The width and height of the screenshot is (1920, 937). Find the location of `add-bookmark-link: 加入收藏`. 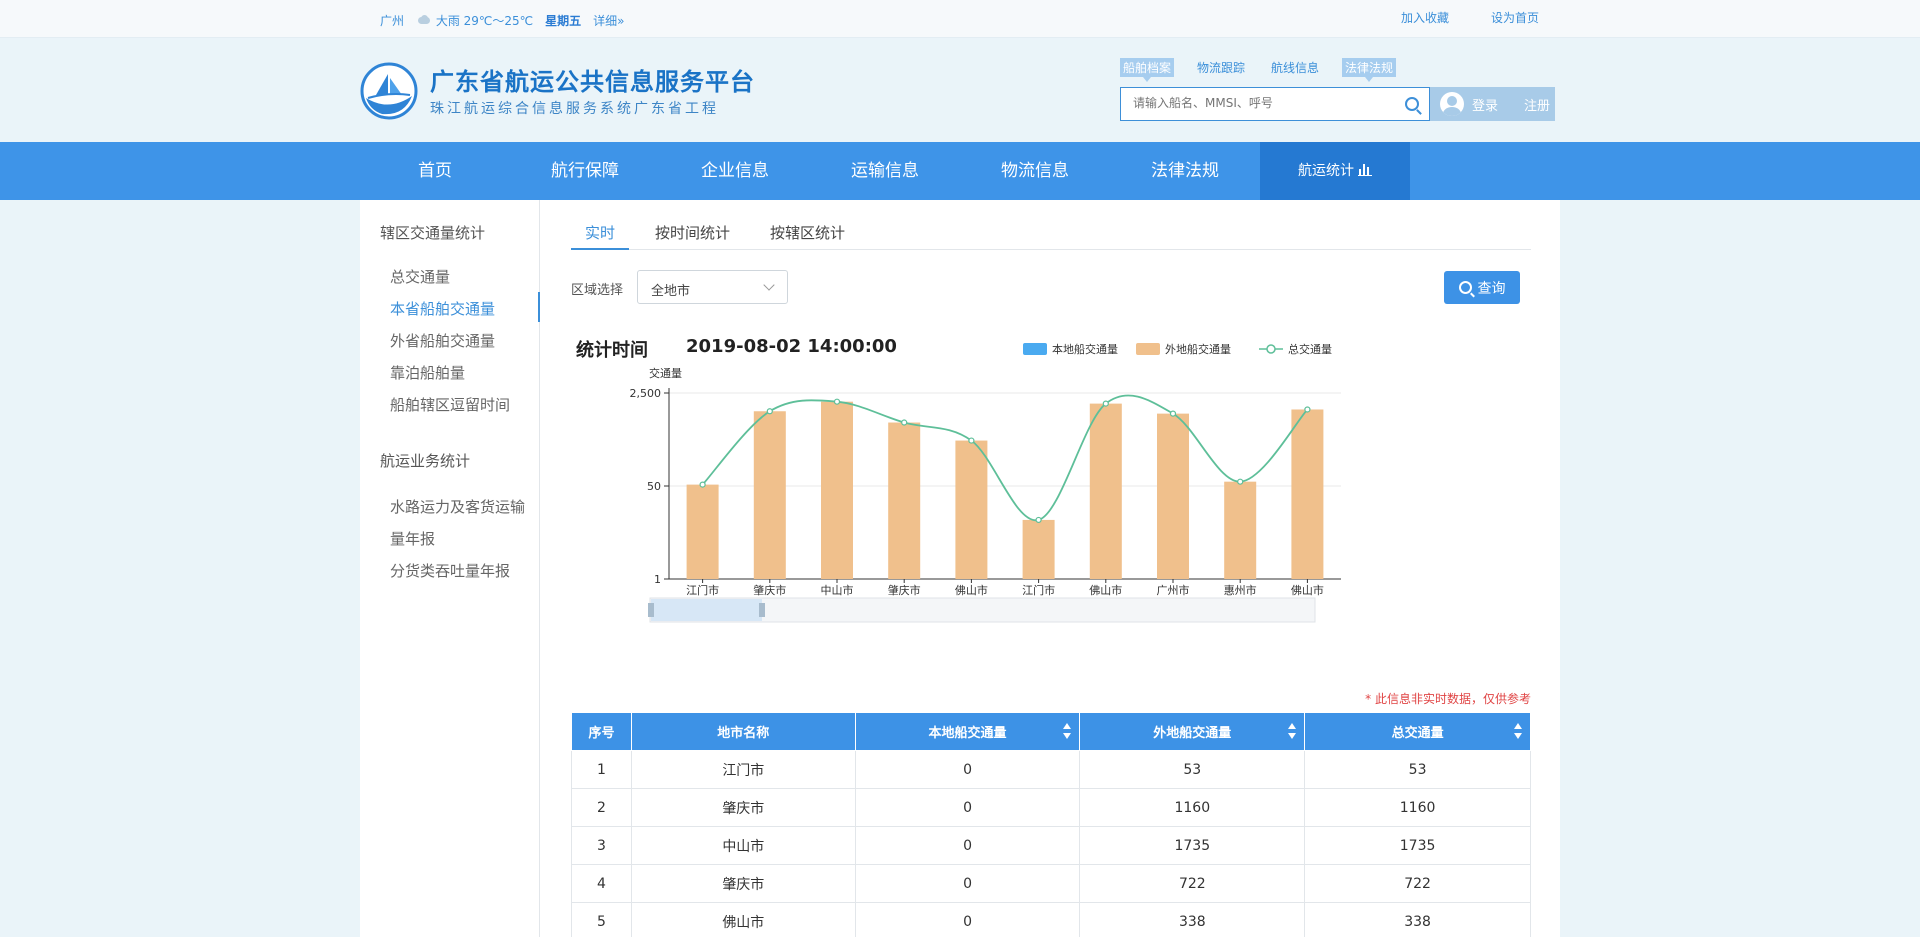

add-bookmark-link: 加入收藏 is located at coordinates (1425, 17).